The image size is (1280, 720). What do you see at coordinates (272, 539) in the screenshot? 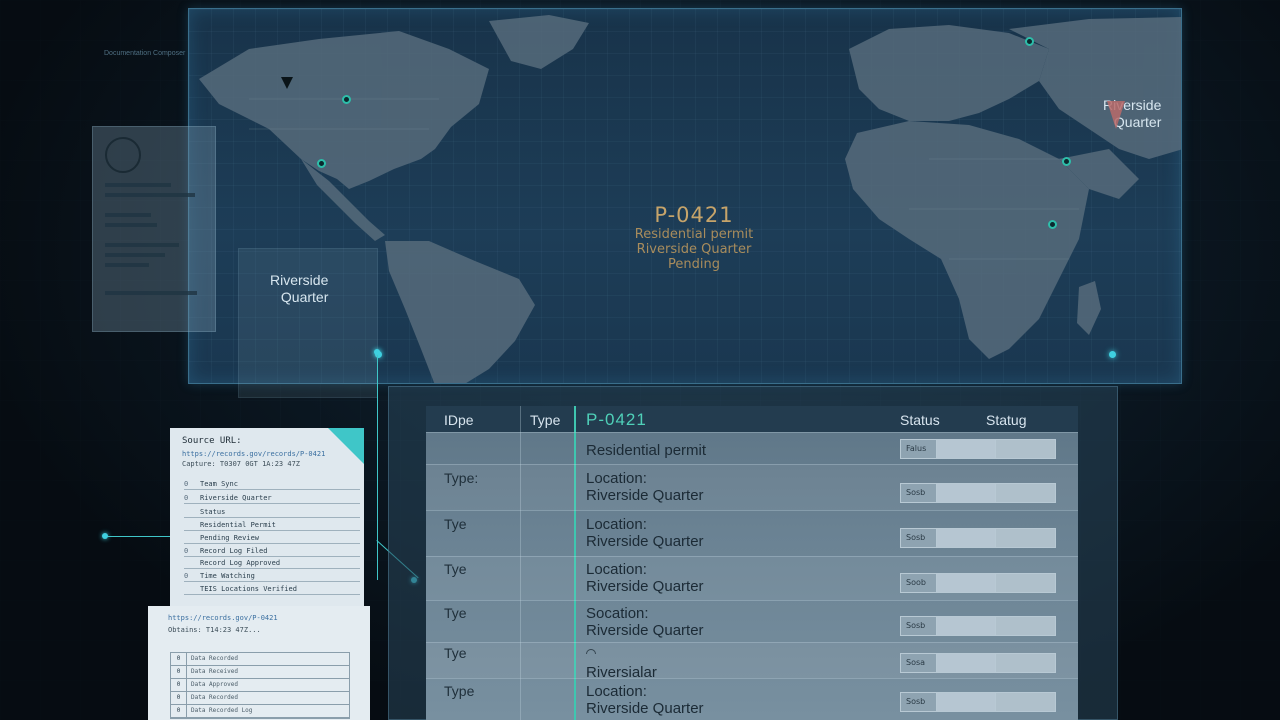
I see `source-row: Pending Review` at bounding box center [272, 539].